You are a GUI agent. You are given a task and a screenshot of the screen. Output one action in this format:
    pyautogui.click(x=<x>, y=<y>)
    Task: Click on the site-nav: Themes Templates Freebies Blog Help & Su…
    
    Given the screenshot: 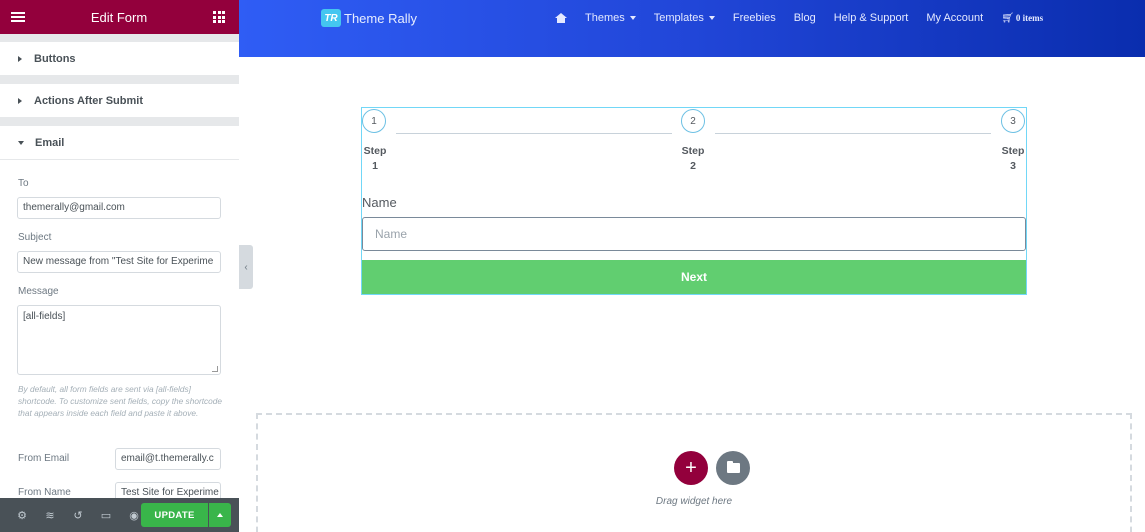 What is the action you would take?
    pyautogui.click(x=808, y=18)
    